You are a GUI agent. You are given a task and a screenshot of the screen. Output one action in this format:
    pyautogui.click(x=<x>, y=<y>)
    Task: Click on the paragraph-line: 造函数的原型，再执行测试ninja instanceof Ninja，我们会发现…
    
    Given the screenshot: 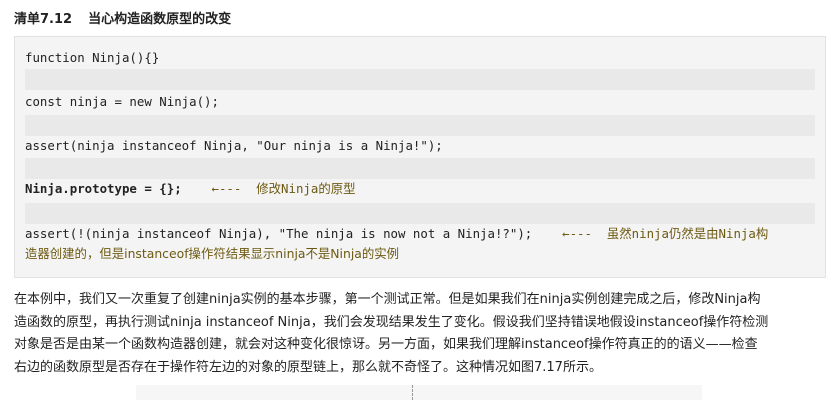 What is the action you would take?
    pyautogui.click(x=391, y=322)
    